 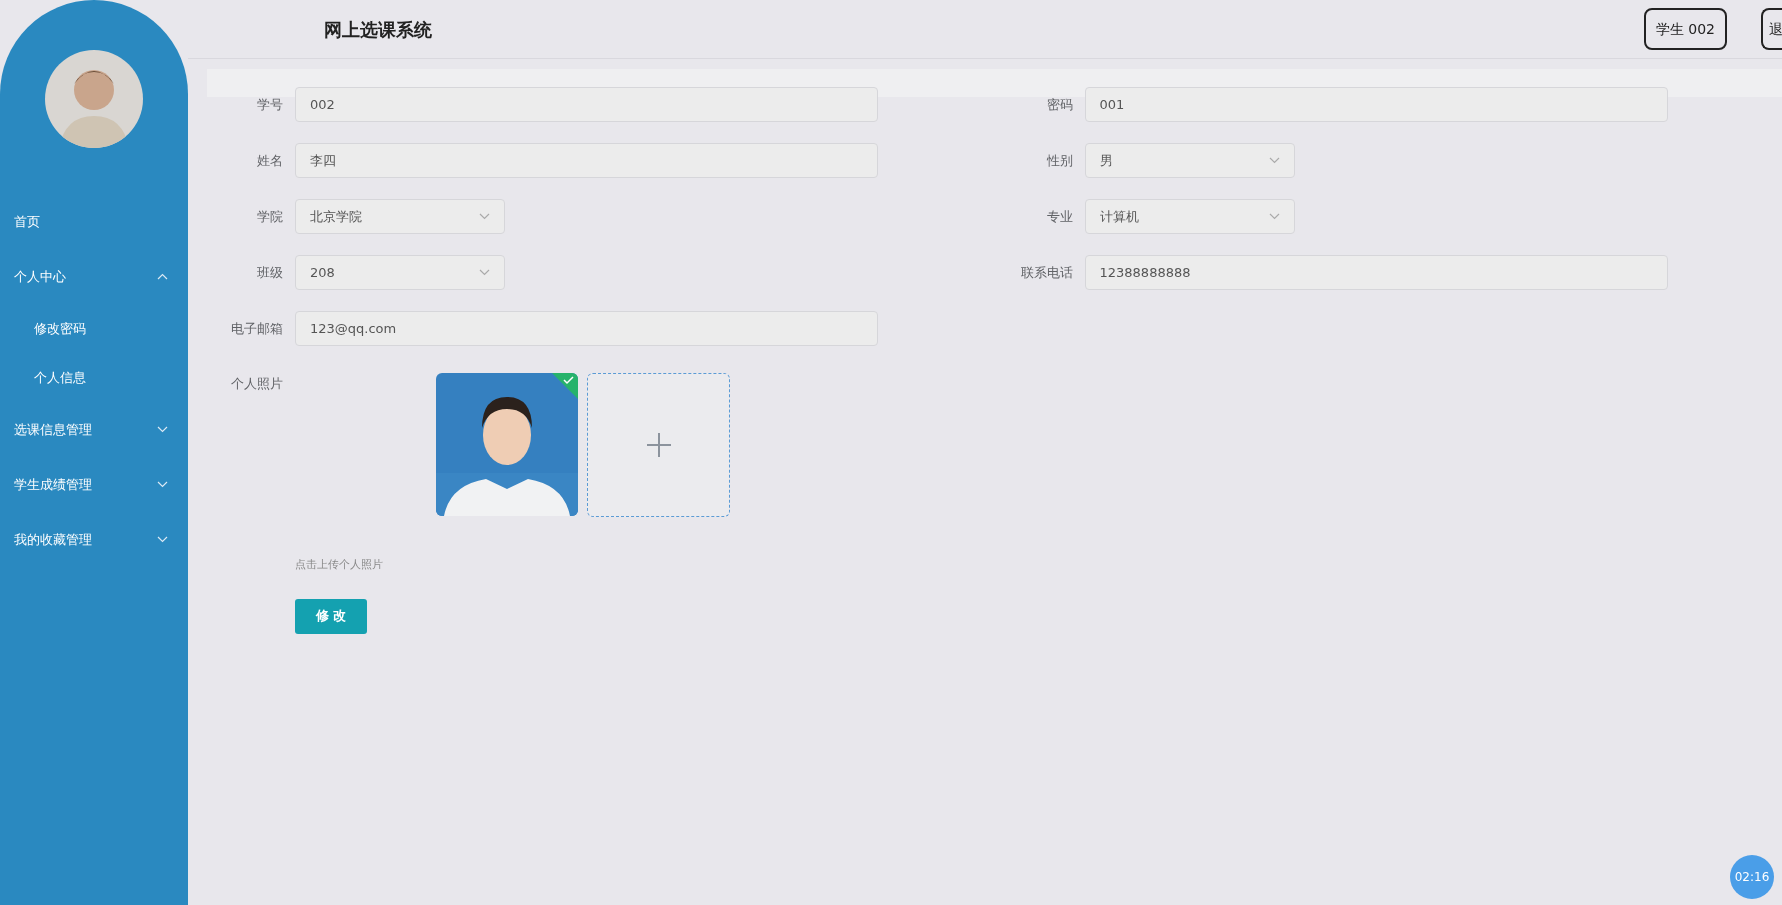 I want to click on sidebar-item: 学生成绩管理, so click(x=94, y=484).